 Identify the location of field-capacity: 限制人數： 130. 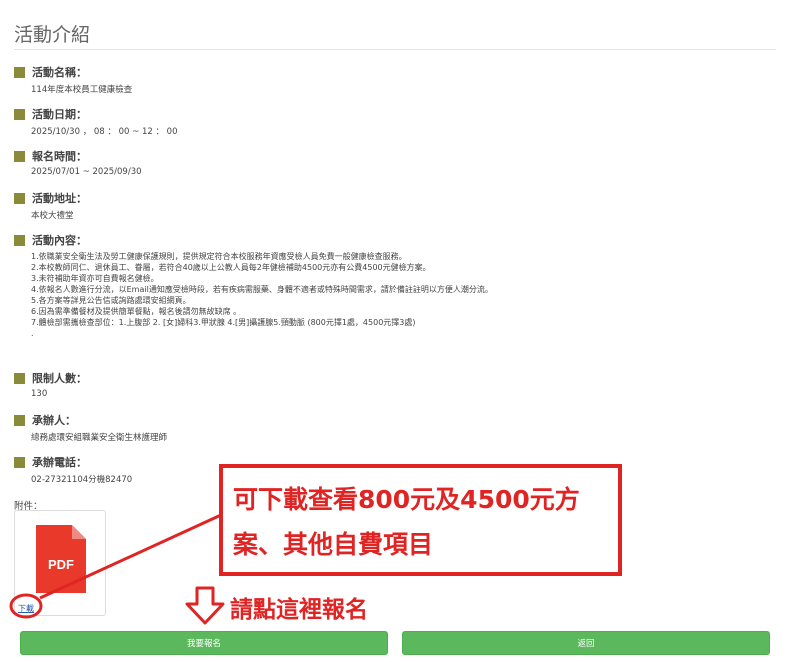
(50, 384).